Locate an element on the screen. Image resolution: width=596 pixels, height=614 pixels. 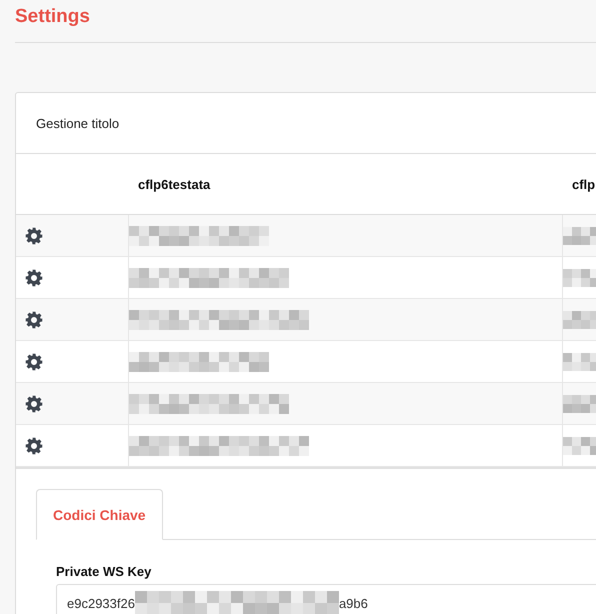
tab: Codici Chiave is located at coordinates (99, 514).